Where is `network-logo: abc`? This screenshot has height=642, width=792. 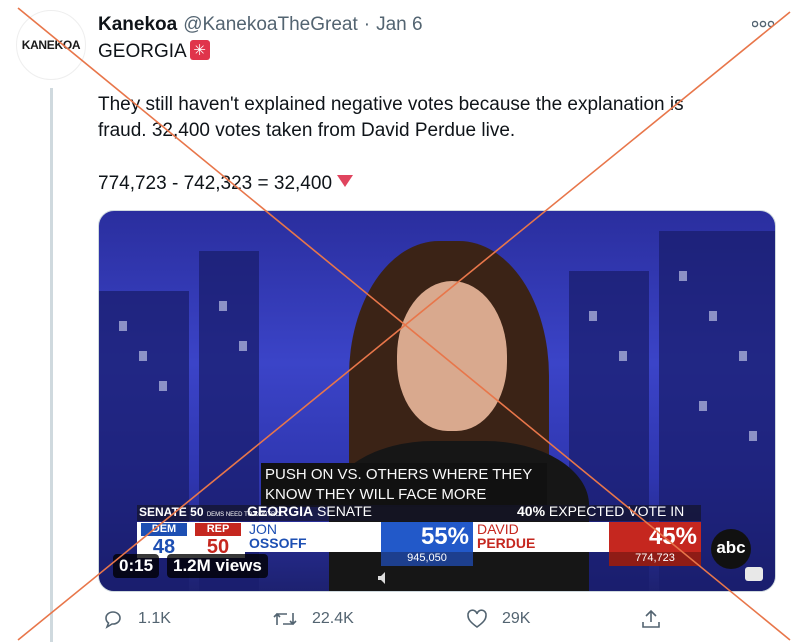 network-logo: abc is located at coordinates (731, 549).